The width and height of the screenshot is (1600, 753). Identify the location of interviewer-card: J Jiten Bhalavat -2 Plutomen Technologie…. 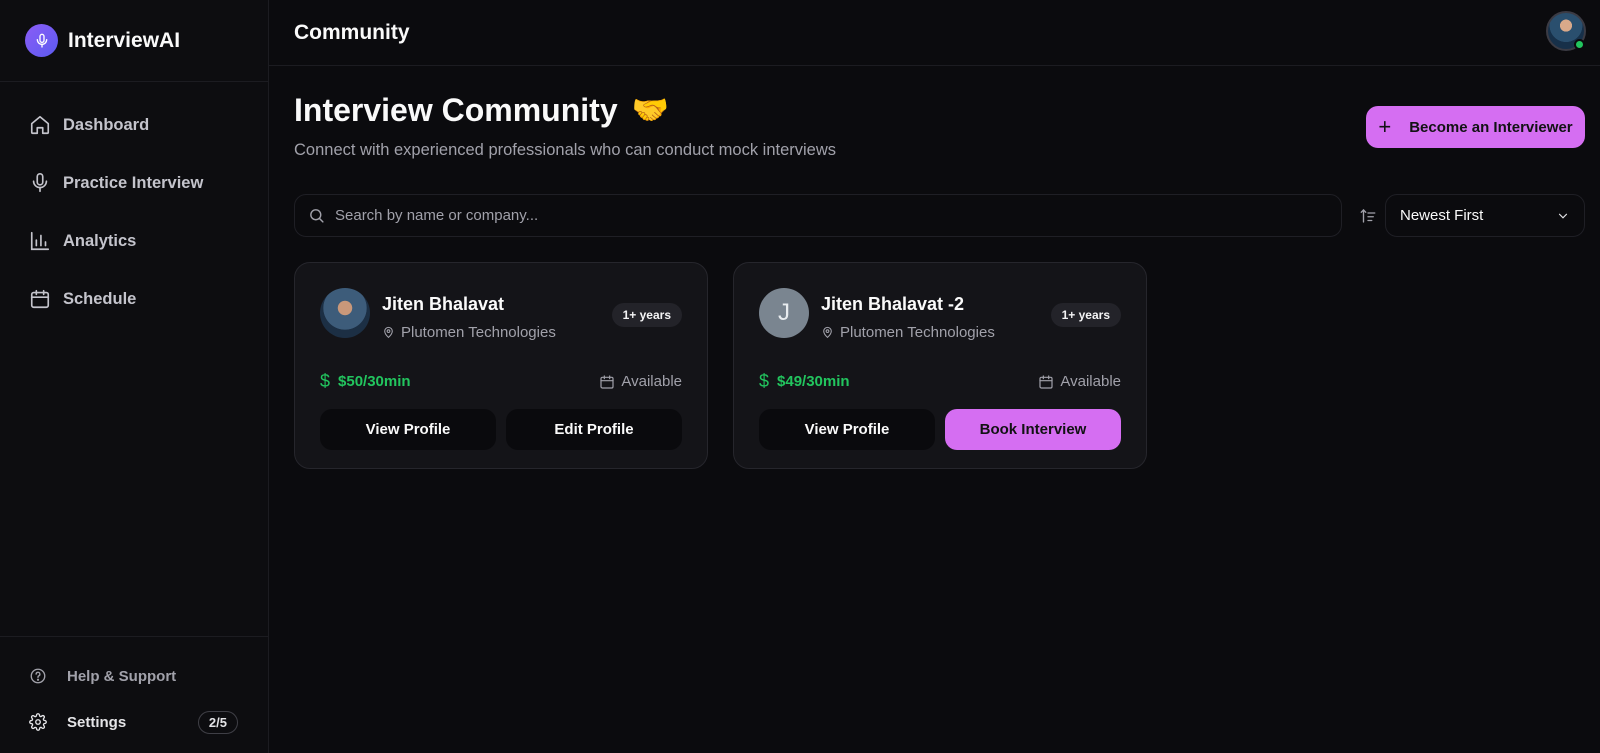
(940, 365).